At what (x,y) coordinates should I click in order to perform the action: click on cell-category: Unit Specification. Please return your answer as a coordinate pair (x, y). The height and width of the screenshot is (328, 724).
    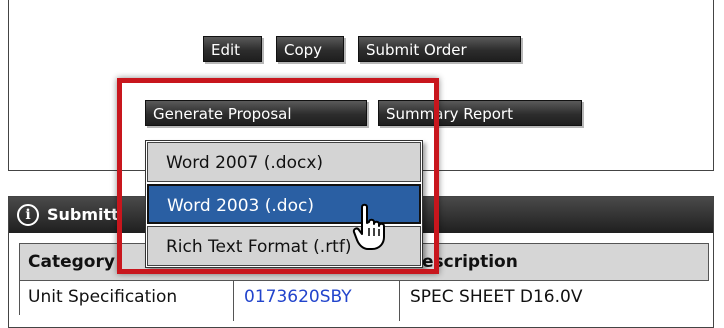
    Looking at the image, I should click on (103, 297).